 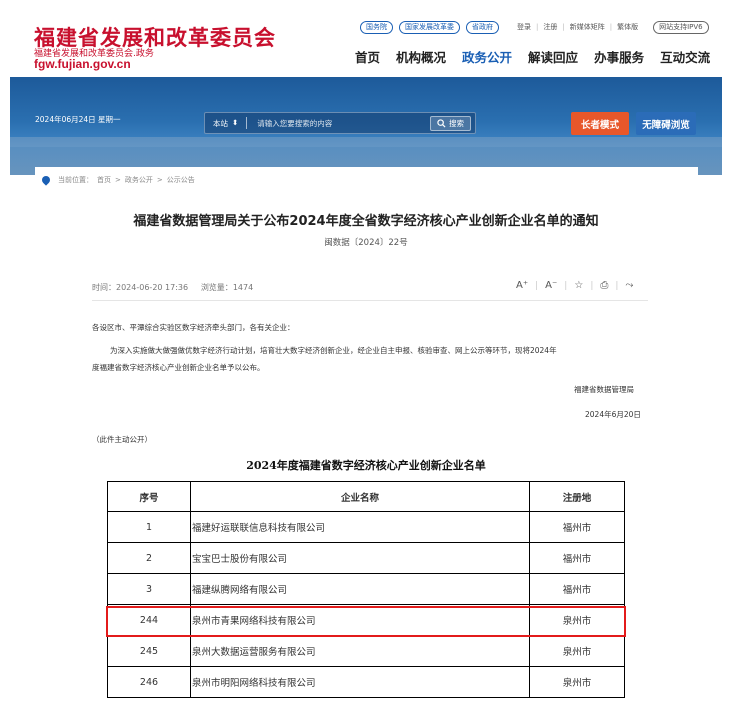 I want to click on login-link: 登录, so click(x=524, y=27).